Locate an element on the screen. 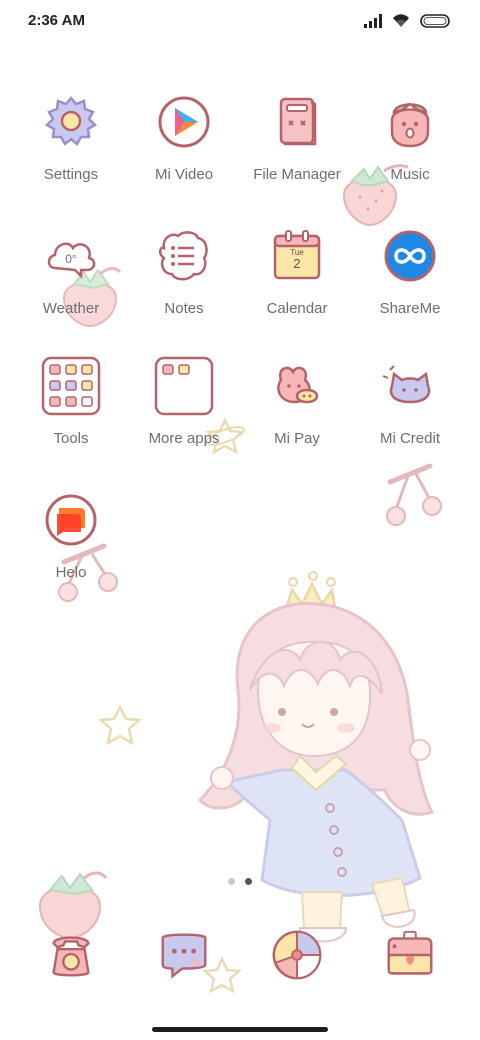 This screenshot has width=480, height=1040. phone-dock-icon is located at coordinates (71, 955).